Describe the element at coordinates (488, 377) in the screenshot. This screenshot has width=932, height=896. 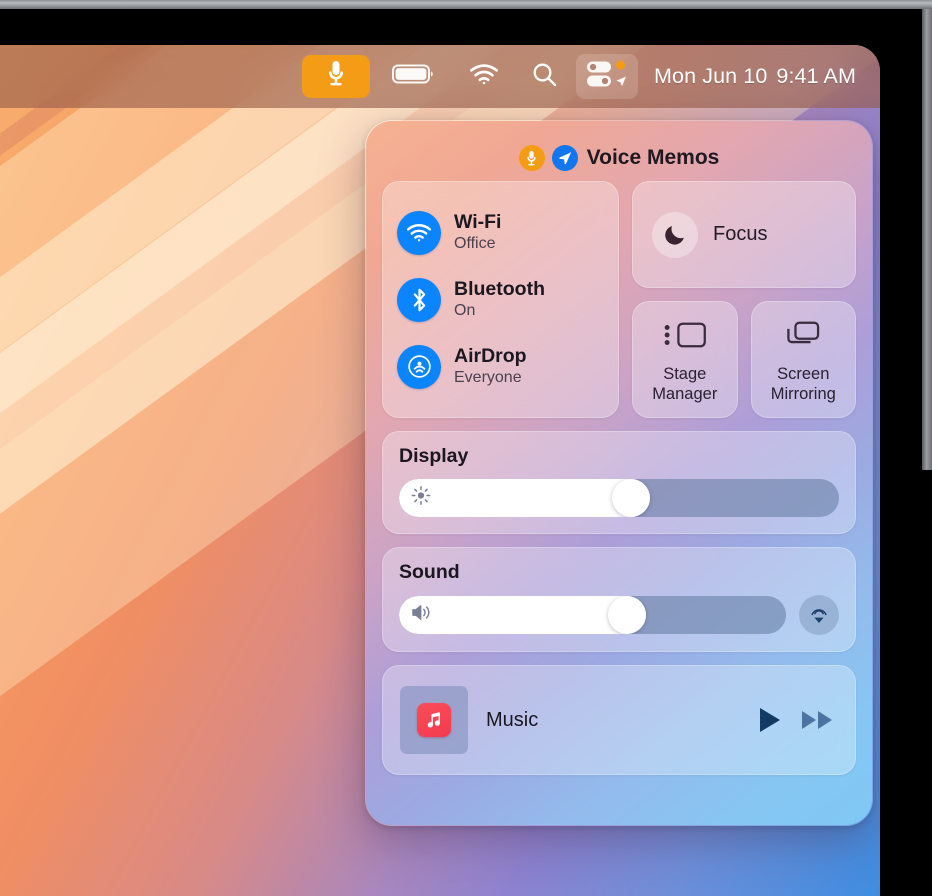
I see `connectivity-status: Everyone` at that location.